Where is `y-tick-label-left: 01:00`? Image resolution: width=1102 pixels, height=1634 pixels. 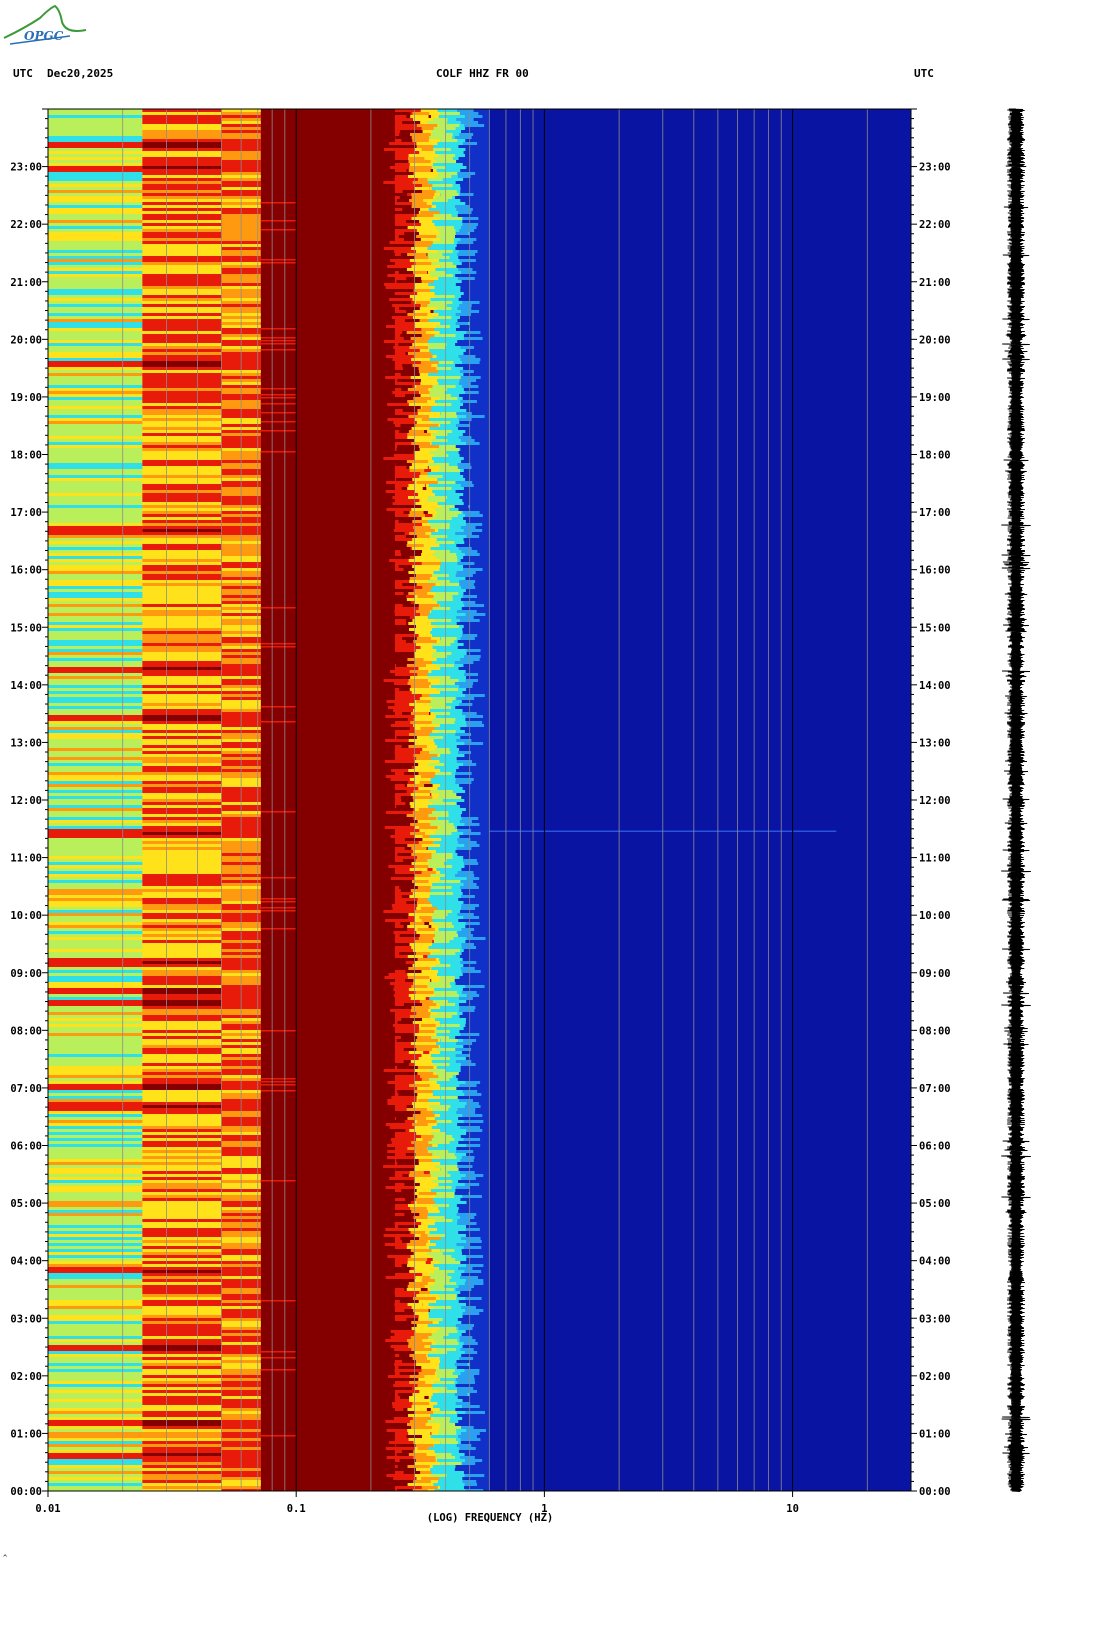 y-tick-label-left: 01:00 is located at coordinates (26, 1434).